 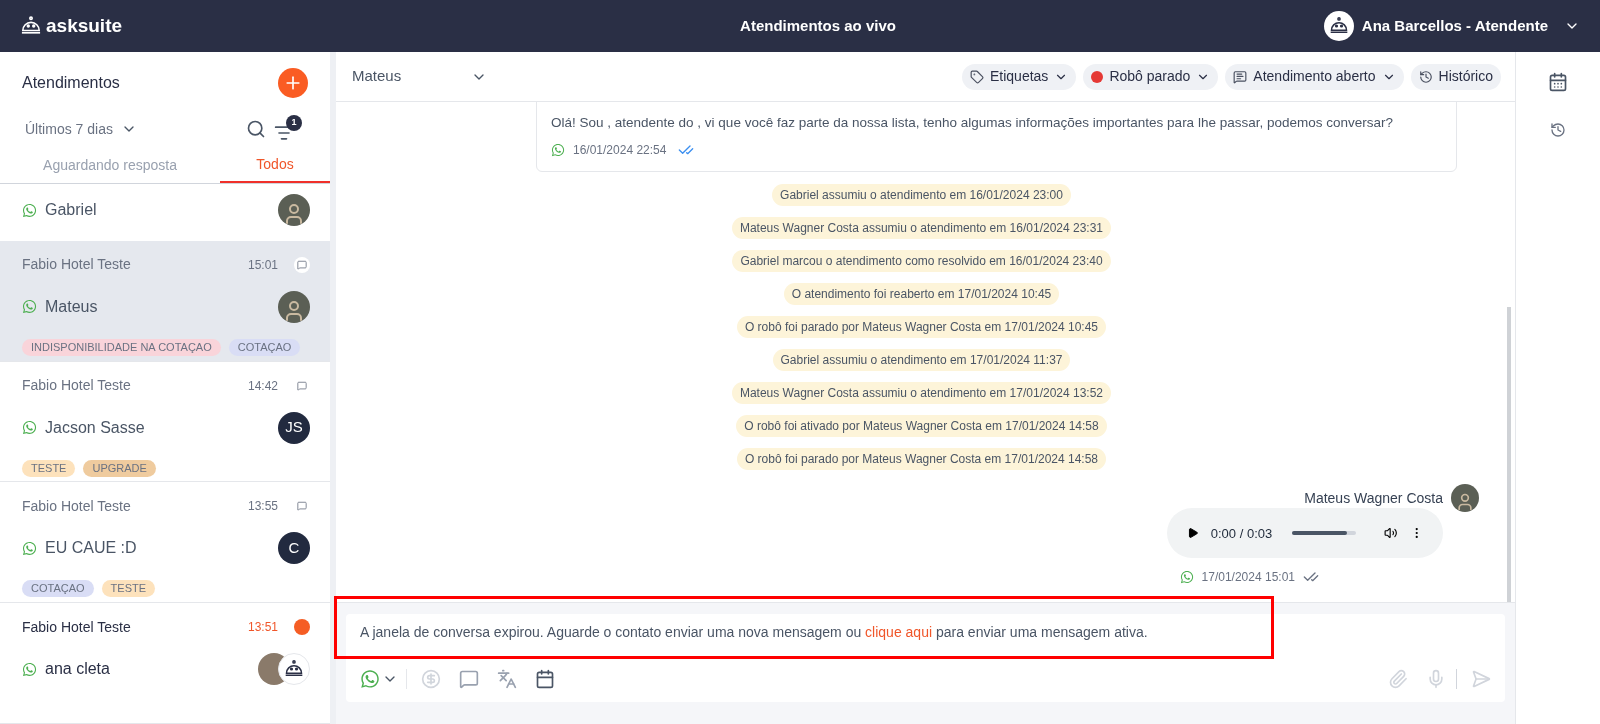 What do you see at coordinates (921, 195) in the screenshot?
I see `event-pill: Gabriel assumiu o atendimento em 16/01/2024 23:00` at bounding box center [921, 195].